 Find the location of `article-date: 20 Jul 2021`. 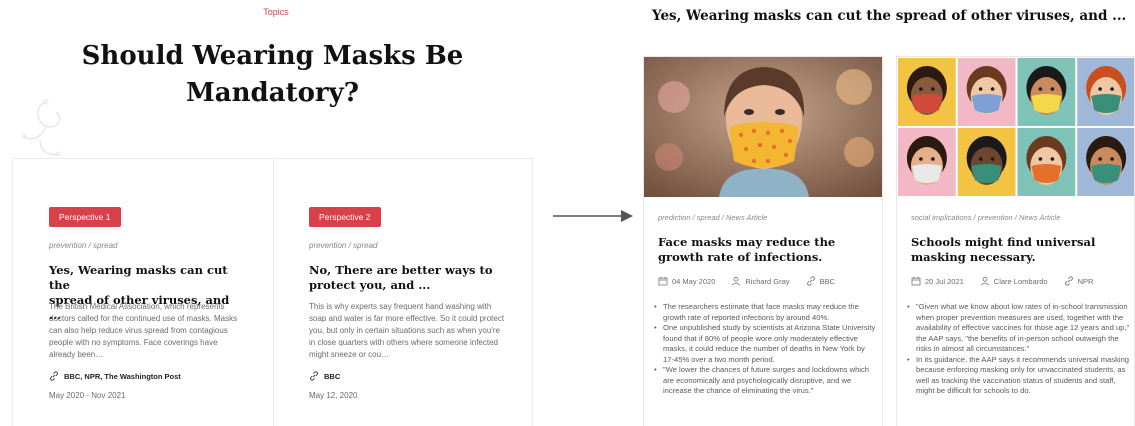

article-date: 20 Jul 2021 is located at coordinates (944, 281).